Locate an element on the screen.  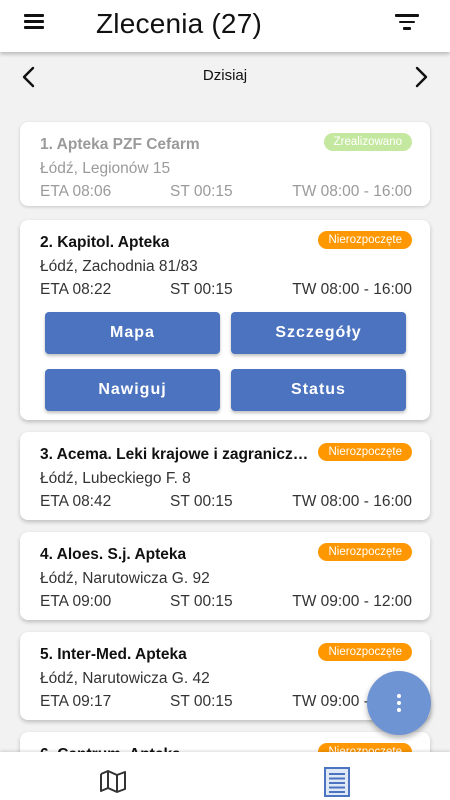
details-button: Szczegóły is located at coordinates (318, 333).